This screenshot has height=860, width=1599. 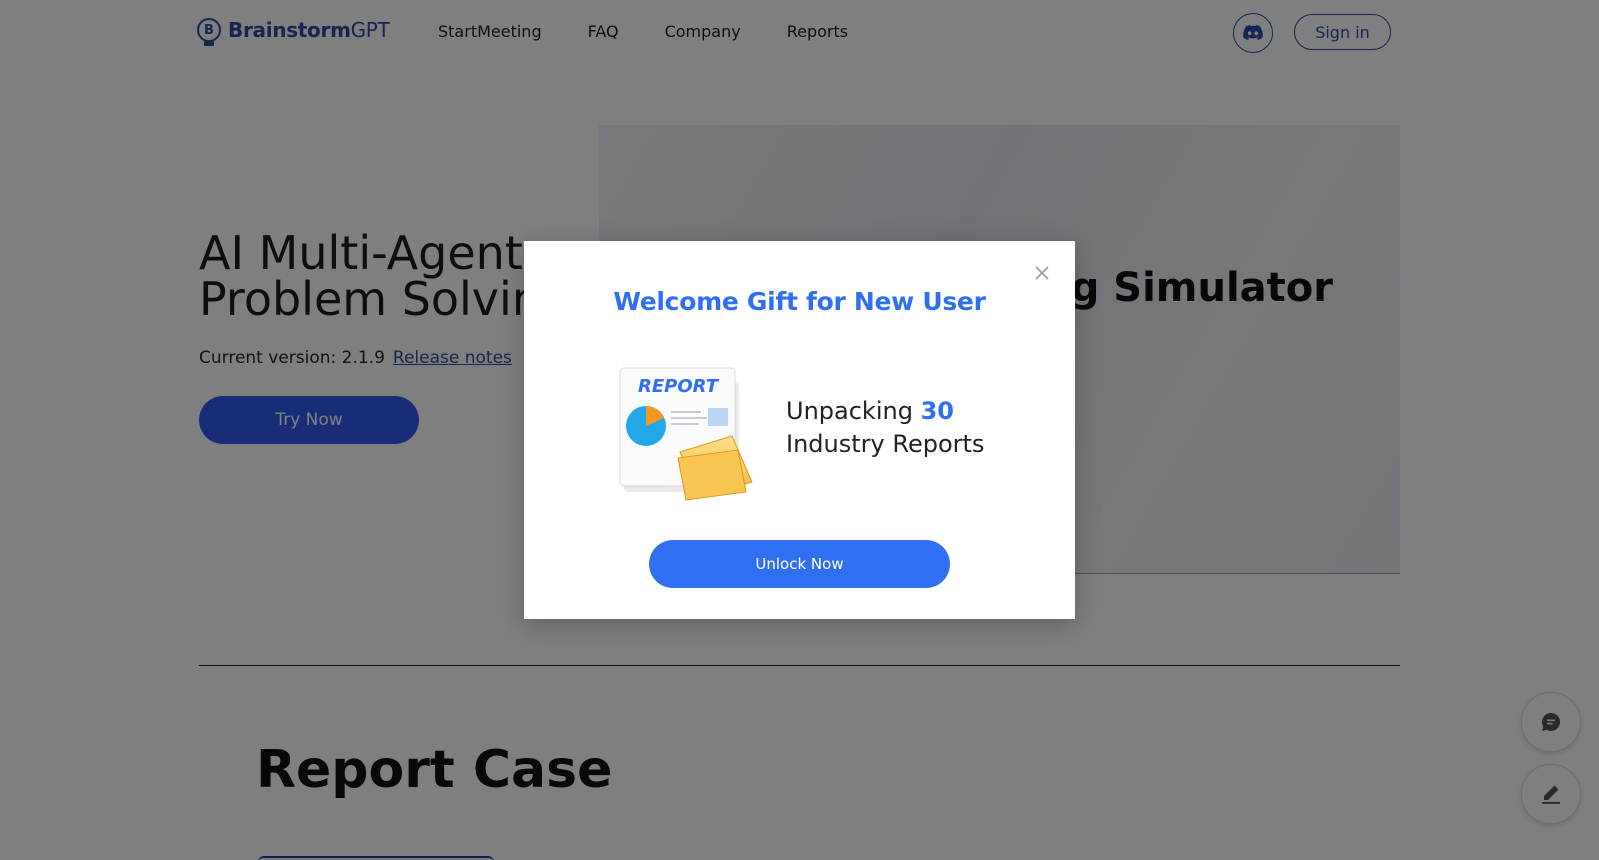 I want to click on modal-title: Welcome Gift for New User, so click(x=799, y=301).